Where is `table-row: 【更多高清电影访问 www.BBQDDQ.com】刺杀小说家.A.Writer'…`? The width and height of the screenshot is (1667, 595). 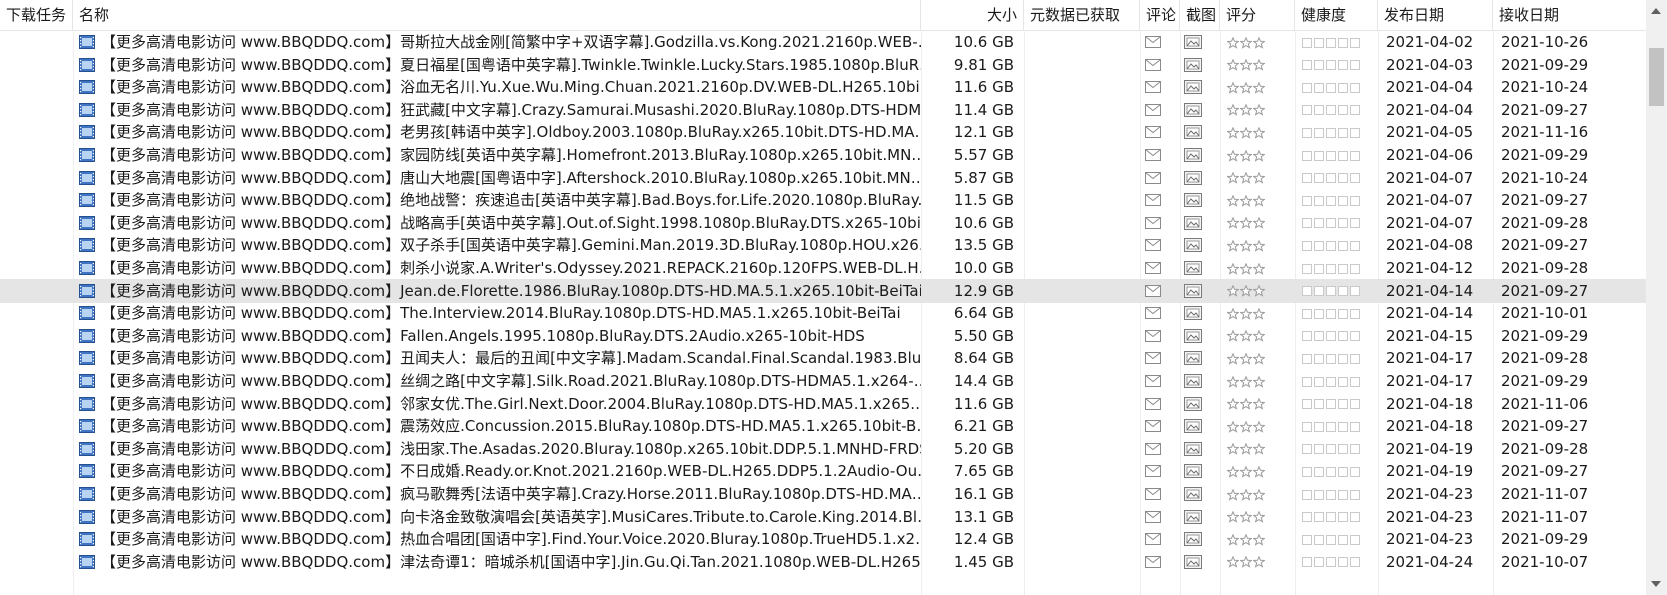 table-row: 【更多高清电影访问 www.BBQDDQ.com】刺杀小说家.A.Writer'… is located at coordinates (823, 268).